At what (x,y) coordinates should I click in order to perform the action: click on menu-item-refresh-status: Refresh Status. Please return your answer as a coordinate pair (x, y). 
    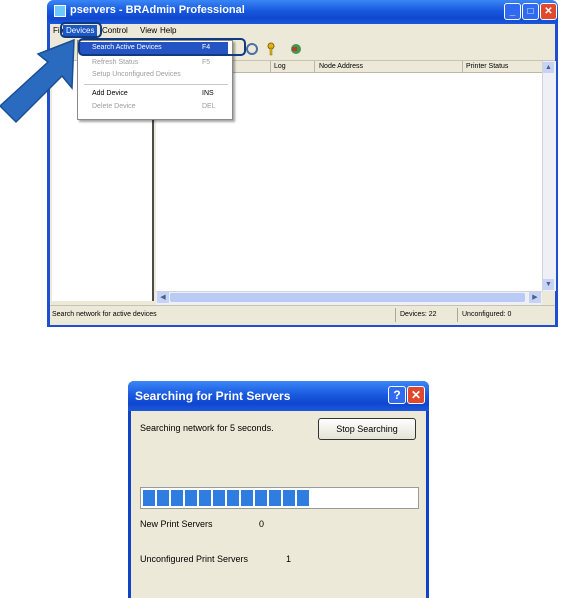
    Looking at the image, I should click on (115, 62).